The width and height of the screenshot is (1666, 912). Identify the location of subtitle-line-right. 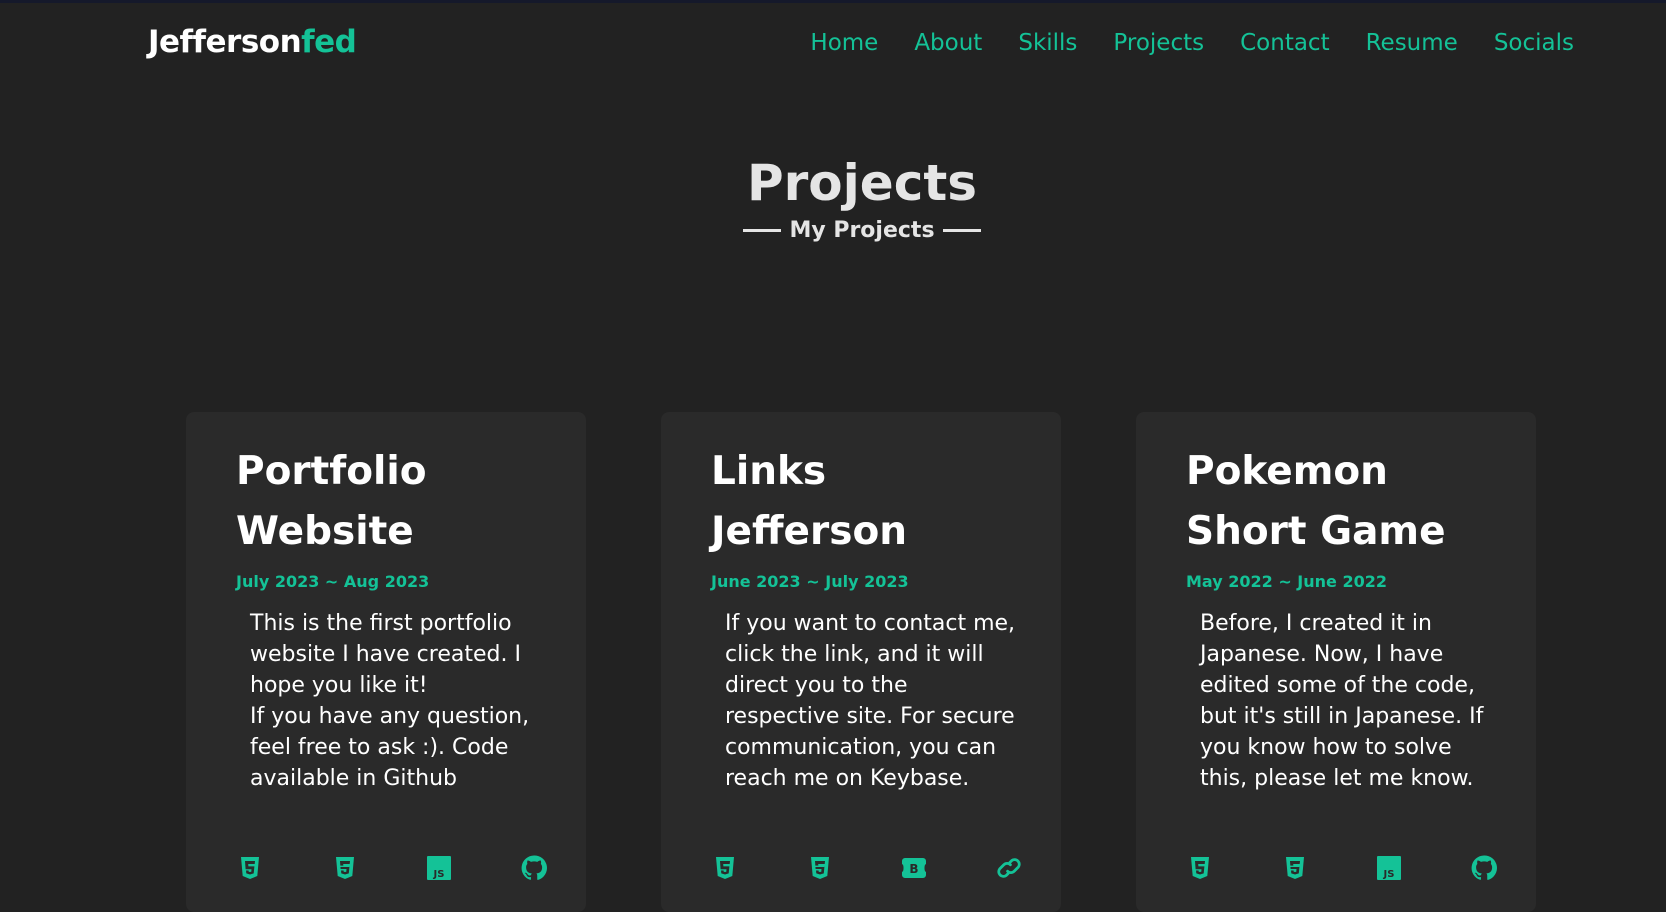
(961, 230).